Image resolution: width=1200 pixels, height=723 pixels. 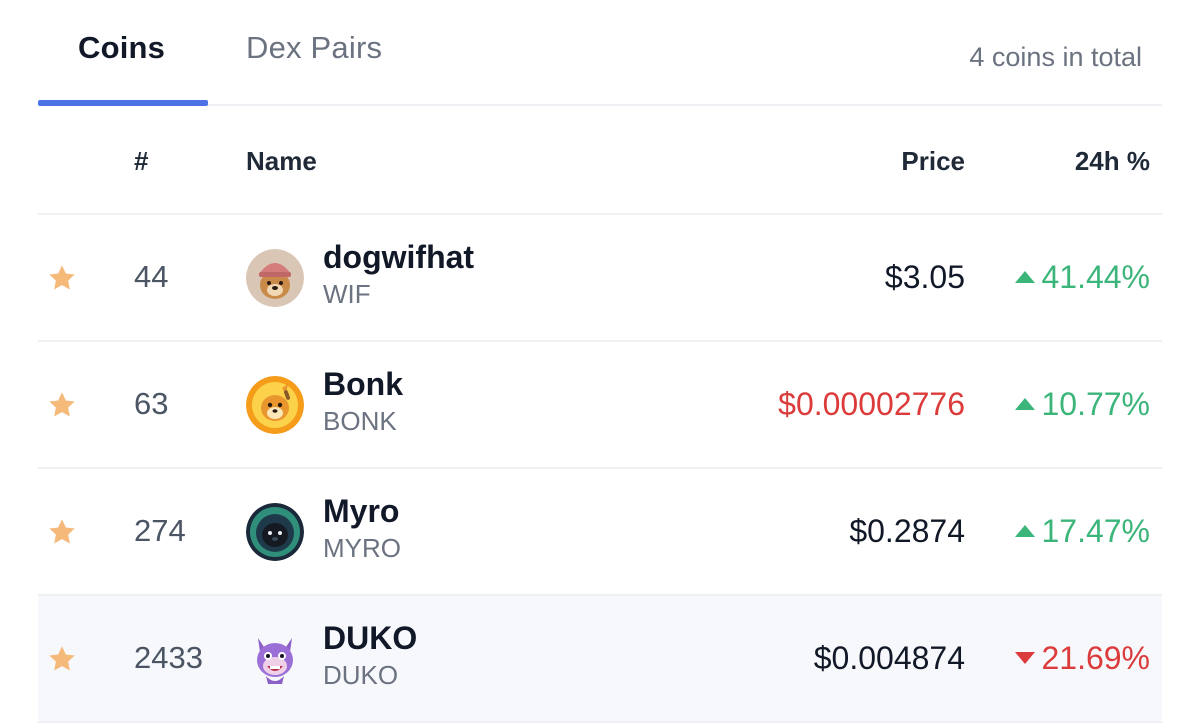 What do you see at coordinates (685, 105) in the screenshot?
I see `tab-divider` at bounding box center [685, 105].